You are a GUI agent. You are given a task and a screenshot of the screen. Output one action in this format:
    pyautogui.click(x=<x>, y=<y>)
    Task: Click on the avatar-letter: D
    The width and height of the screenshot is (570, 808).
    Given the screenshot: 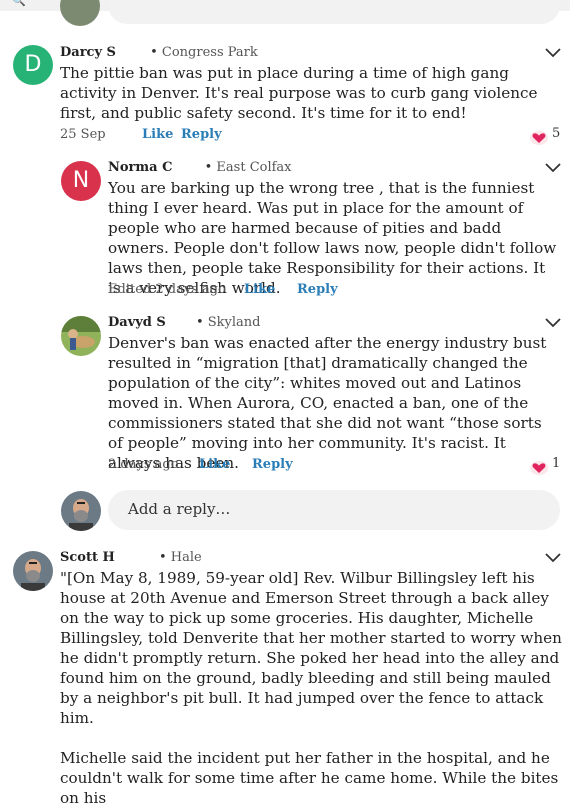 What is the action you would take?
    pyautogui.click(x=33, y=64)
    